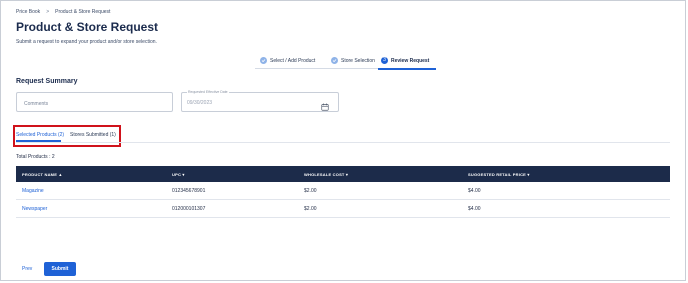  I want to click on step-label: Select / Add Product, so click(293, 60).